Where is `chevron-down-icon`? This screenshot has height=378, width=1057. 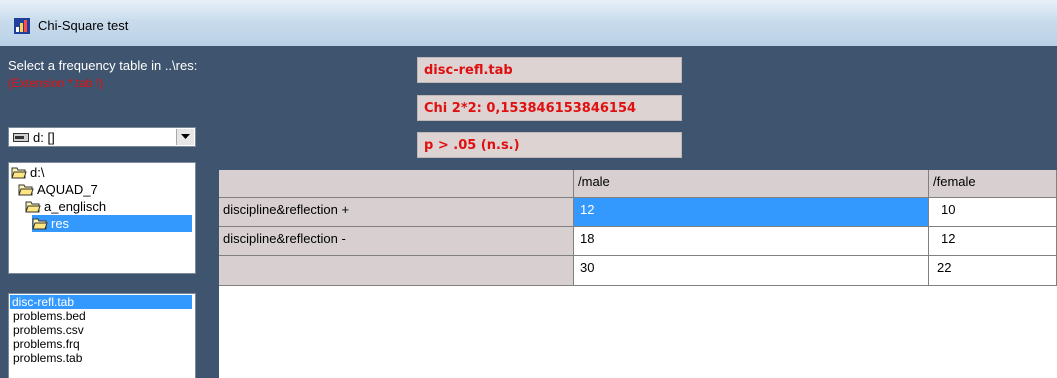
chevron-down-icon is located at coordinates (185, 136).